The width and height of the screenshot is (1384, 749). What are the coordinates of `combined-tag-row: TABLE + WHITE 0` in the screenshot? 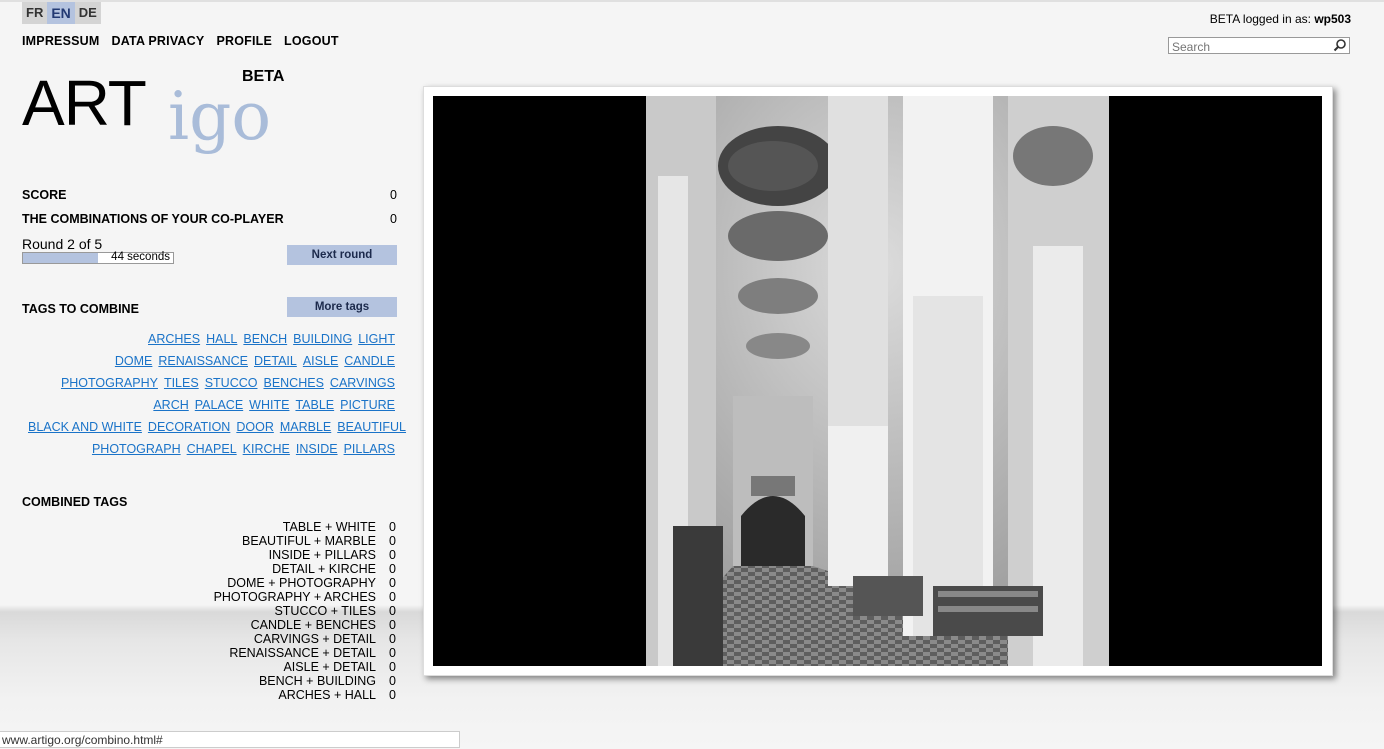 It's located at (273, 527).